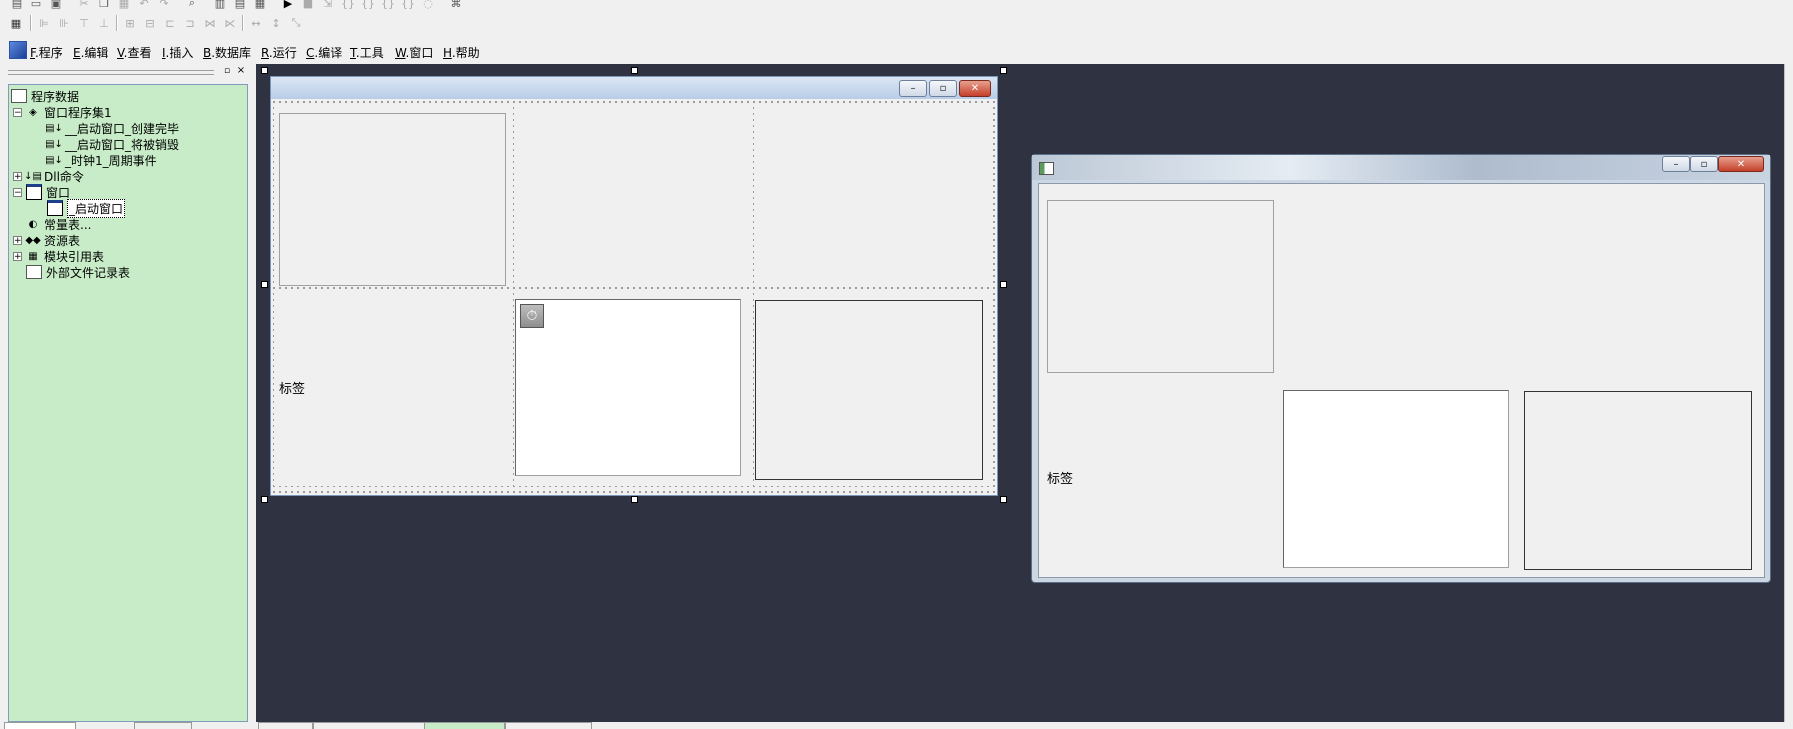 The image size is (1793, 729). Describe the element at coordinates (58, 256) in the screenshot. I see `tree-item-modules: + ▦ 模块引用表` at that location.